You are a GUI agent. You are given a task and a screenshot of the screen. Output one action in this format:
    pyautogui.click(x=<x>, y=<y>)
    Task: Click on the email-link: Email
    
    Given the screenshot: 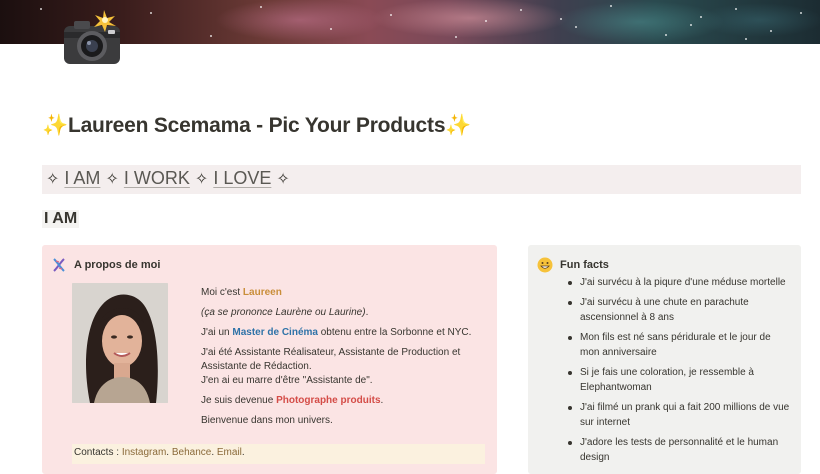 What is the action you would take?
    pyautogui.click(x=229, y=452)
    